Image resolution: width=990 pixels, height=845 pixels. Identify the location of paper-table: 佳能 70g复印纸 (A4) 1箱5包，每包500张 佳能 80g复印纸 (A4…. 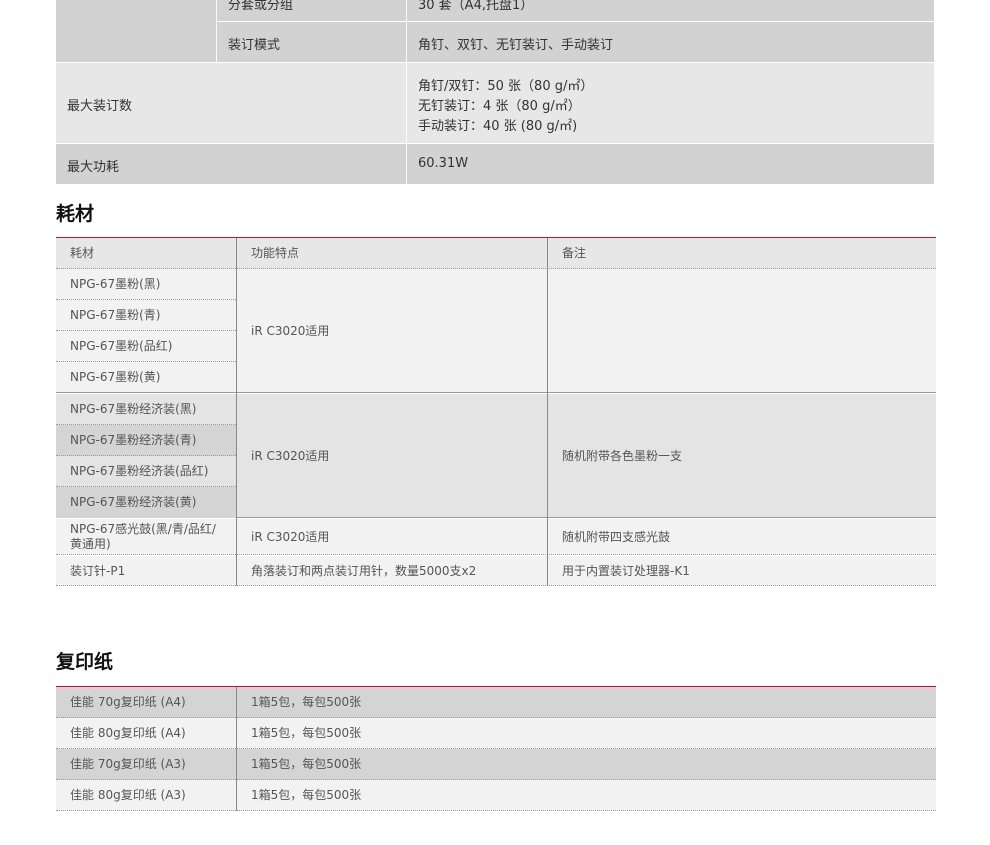
(496, 748).